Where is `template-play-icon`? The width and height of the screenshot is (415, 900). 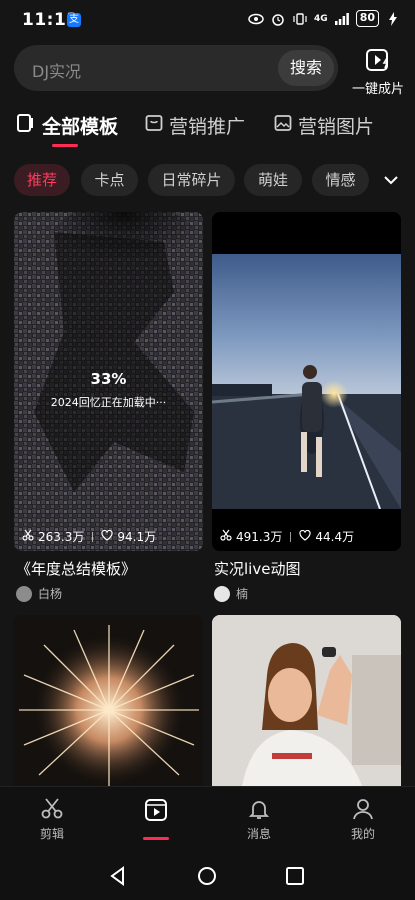
template-play-icon is located at coordinates (156, 810).